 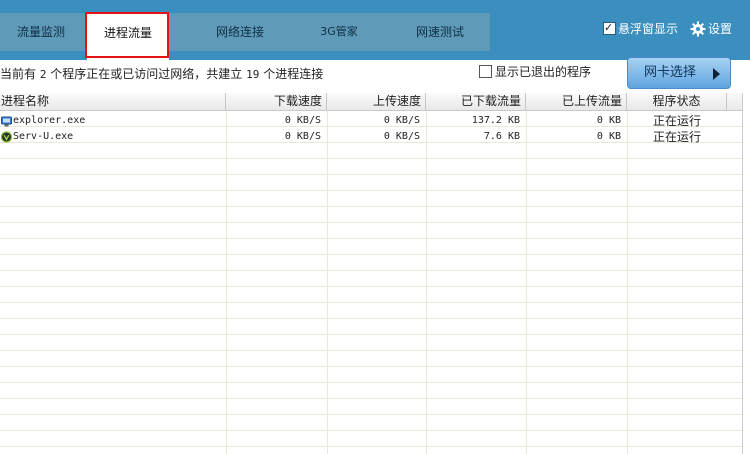 What do you see at coordinates (276, 101) in the screenshot?
I see `column-header-download-speed: 下载速度` at bounding box center [276, 101].